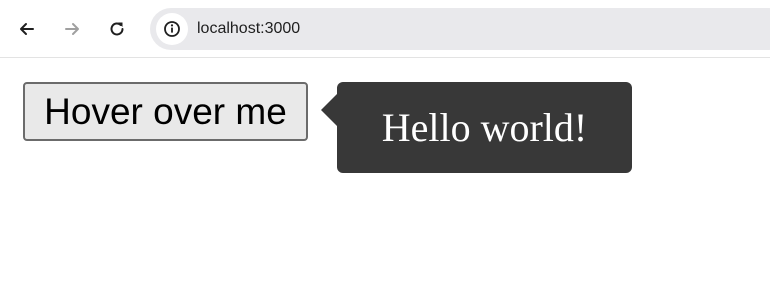 The width and height of the screenshot is (770, 302). I want to click on reload-icon, so click(117, 29).